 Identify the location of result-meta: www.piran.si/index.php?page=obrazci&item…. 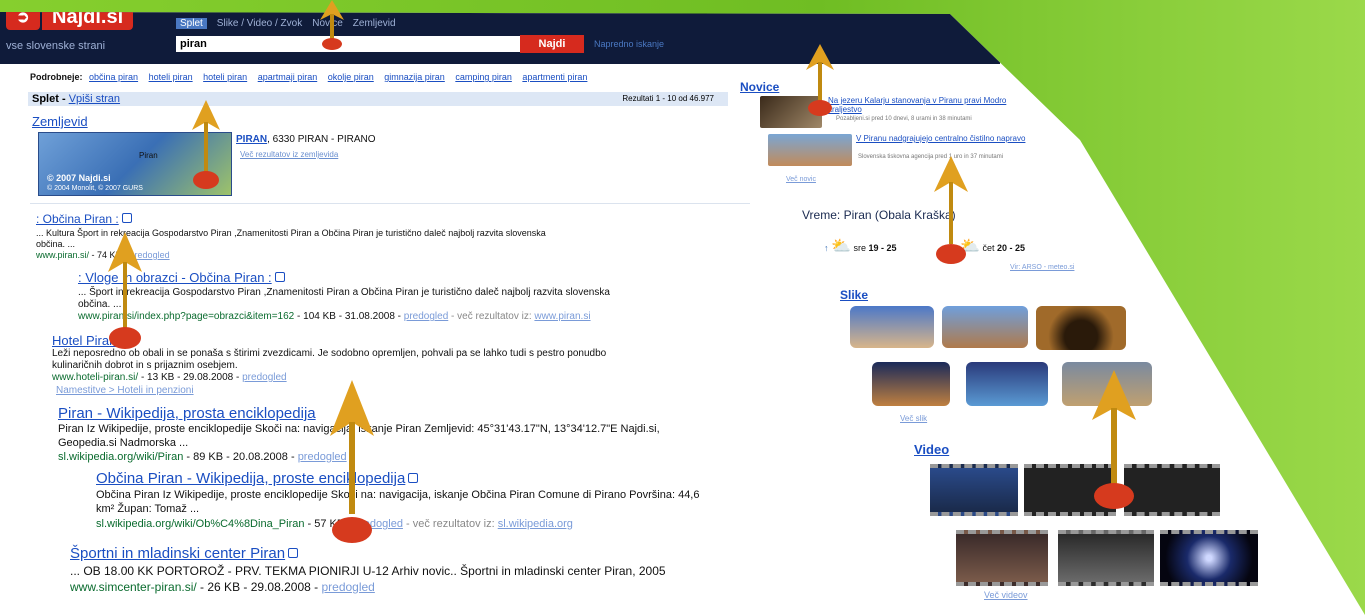
(334, 316).